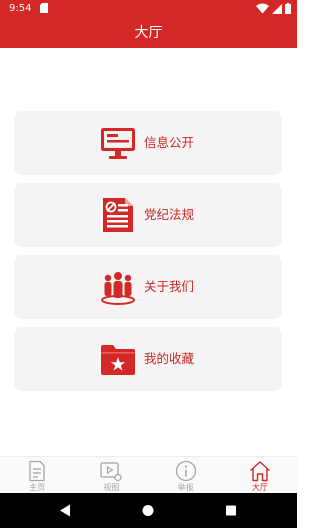 Image resolution: width=320 pixels, height=528 pixels. I want to click on menu-item-label: 信息公开, so click(169, 142).